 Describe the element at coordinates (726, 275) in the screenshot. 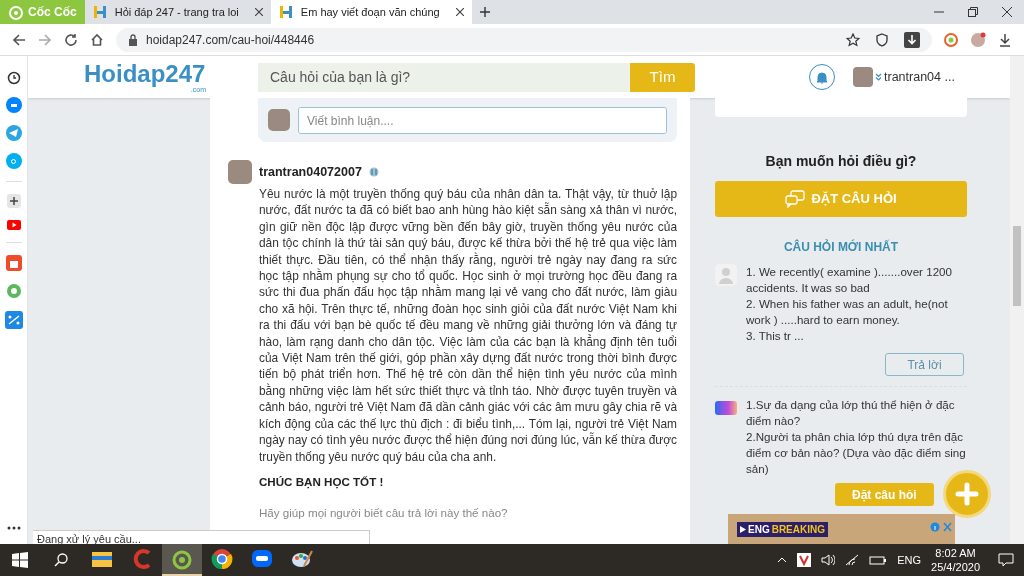

I see `user-avatar-icon` at that location.